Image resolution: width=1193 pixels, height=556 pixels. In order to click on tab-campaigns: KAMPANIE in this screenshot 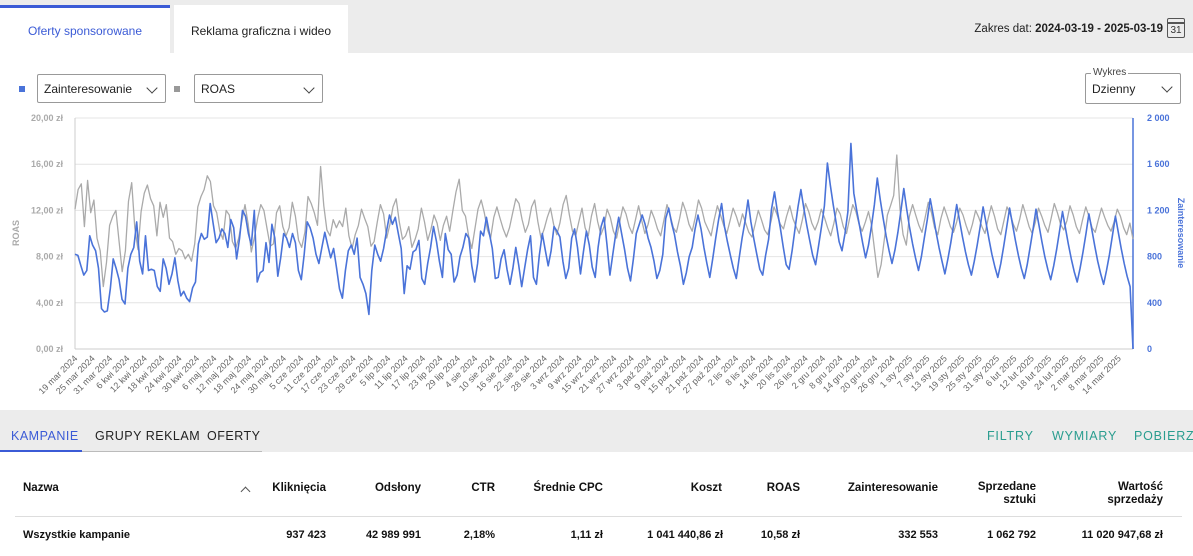, I will do `click(45, 436)`.